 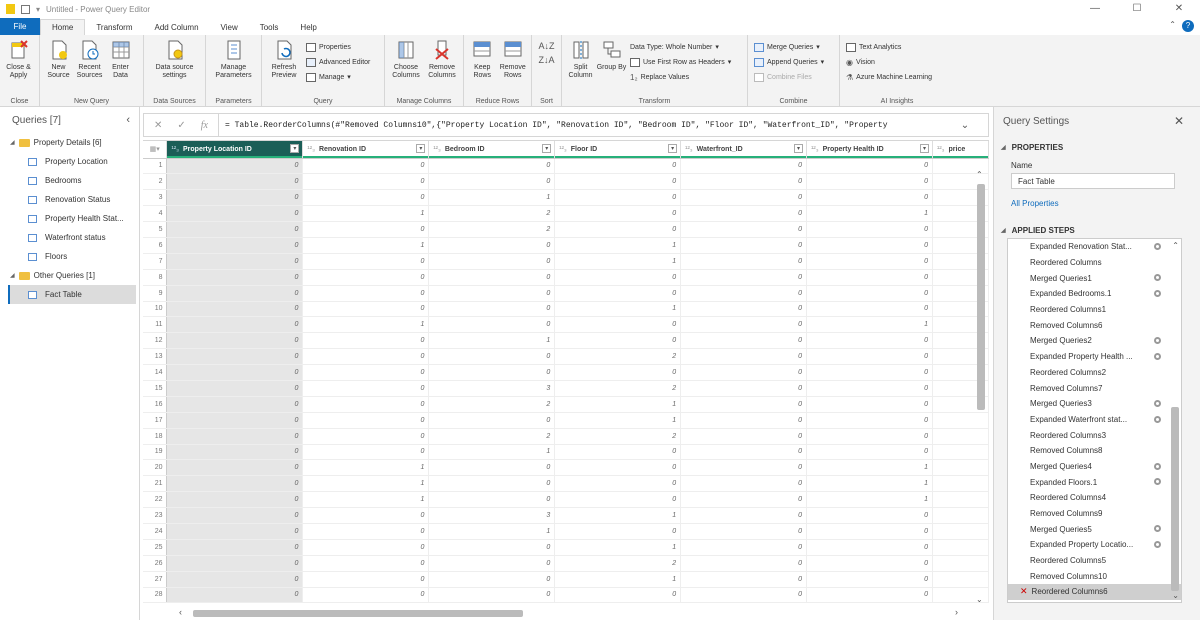 What do you see at coordinates (69, 256) in the screenshot?
I see `query-item-floors: Floors` at bounding box center [69, 256].